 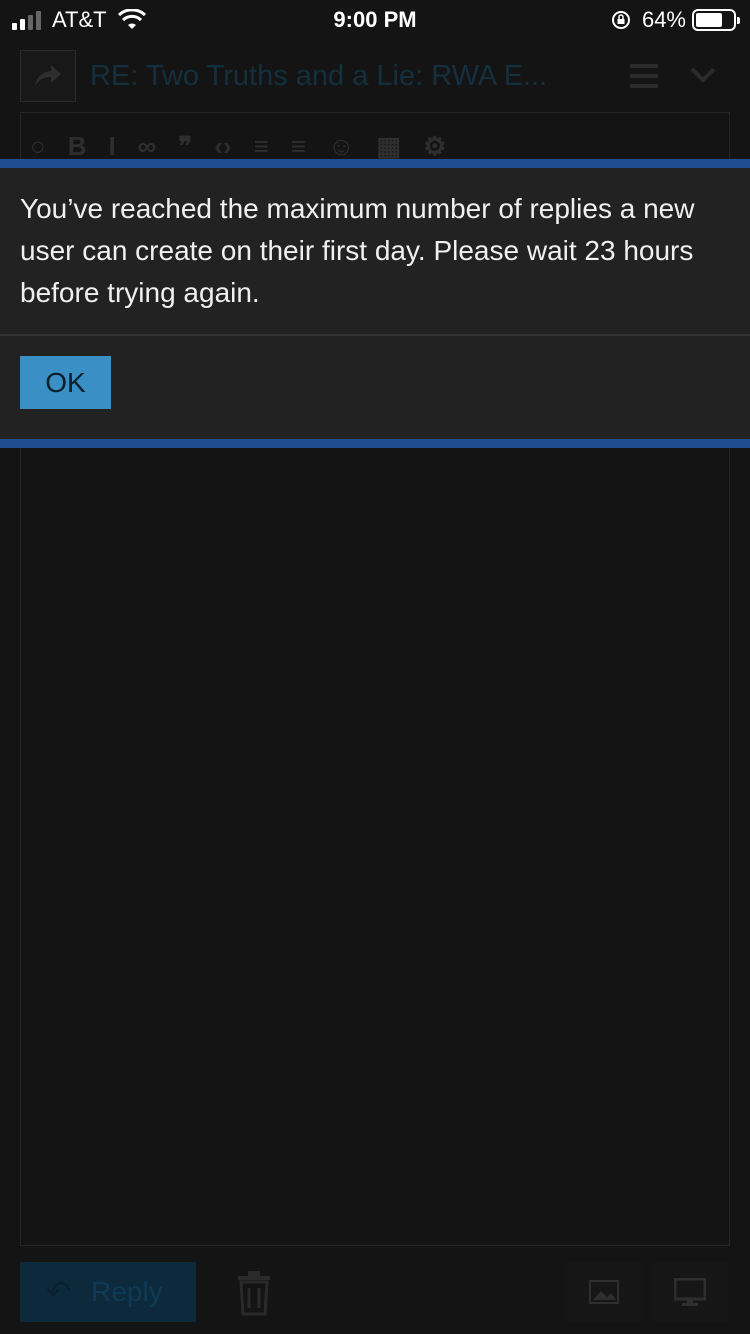 What do you see at coordinates (434, 146) in the screenshot?
I see `gear-icon: ⚙` at bounding box center [434, 146].